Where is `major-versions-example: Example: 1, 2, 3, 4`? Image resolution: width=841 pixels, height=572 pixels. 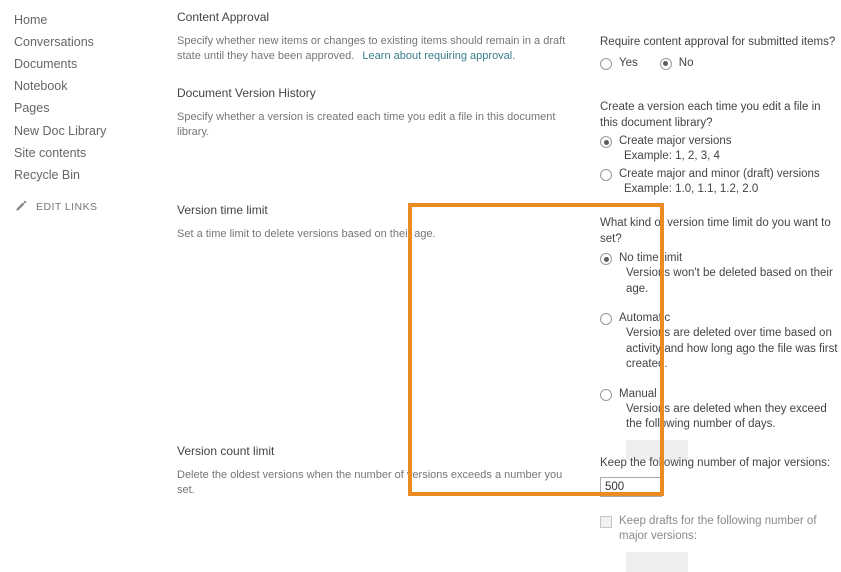
major-versions-example: Example: 1, 2, 3, 4 is located at coordinates (672, 156).